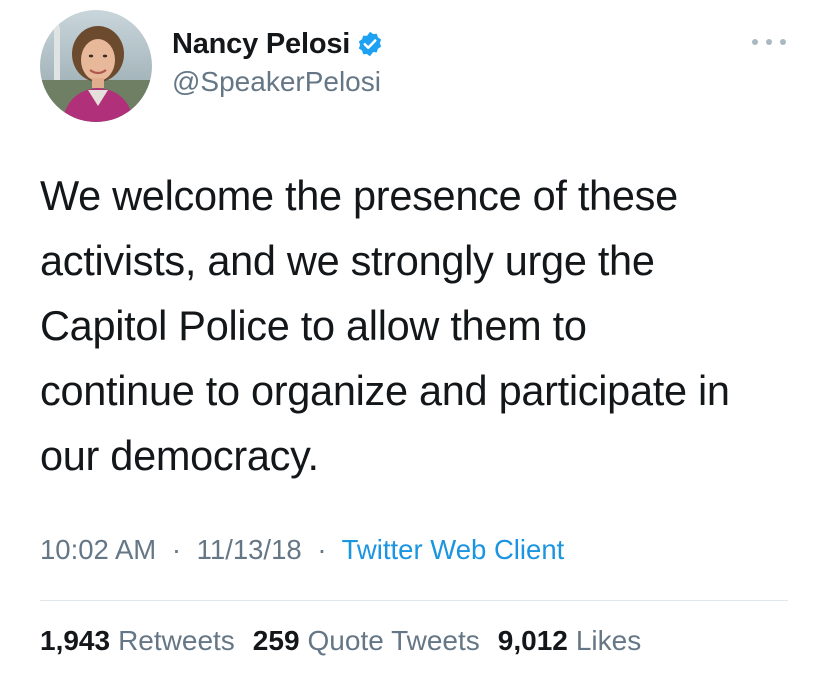 Image resolution: width=828 pixels, height=676 pixels. I want to click on more-options-icon, so click(769, 42).